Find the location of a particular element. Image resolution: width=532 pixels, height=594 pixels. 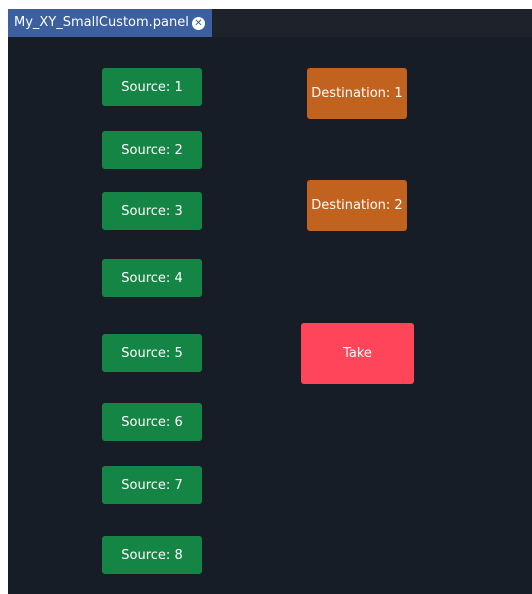

source-label: Source: 4 is located at coordinates (152, 278).